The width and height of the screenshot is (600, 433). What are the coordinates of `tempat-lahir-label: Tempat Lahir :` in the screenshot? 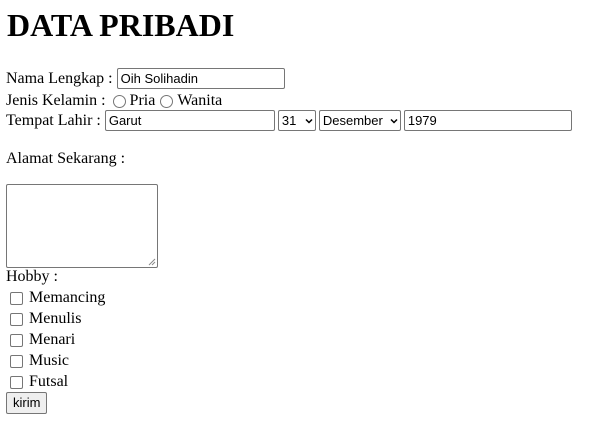 It's located at (53, 120).